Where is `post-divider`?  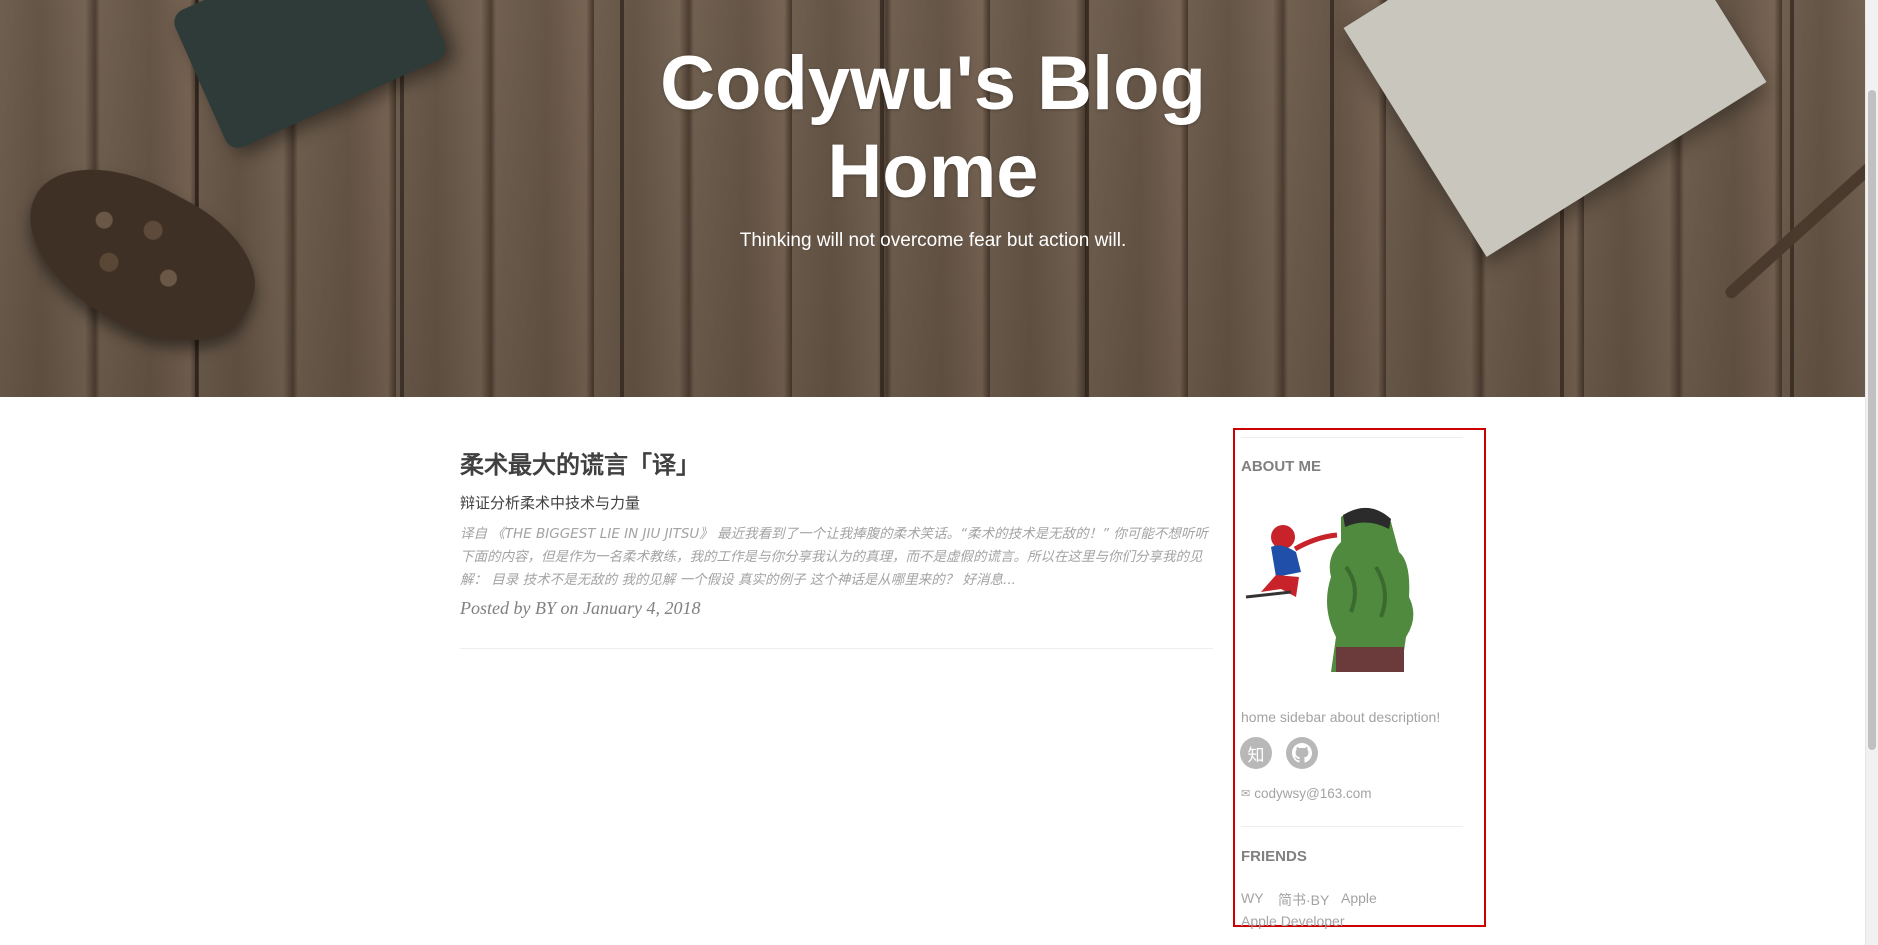 post-divider is located at coordinates (836, 648).